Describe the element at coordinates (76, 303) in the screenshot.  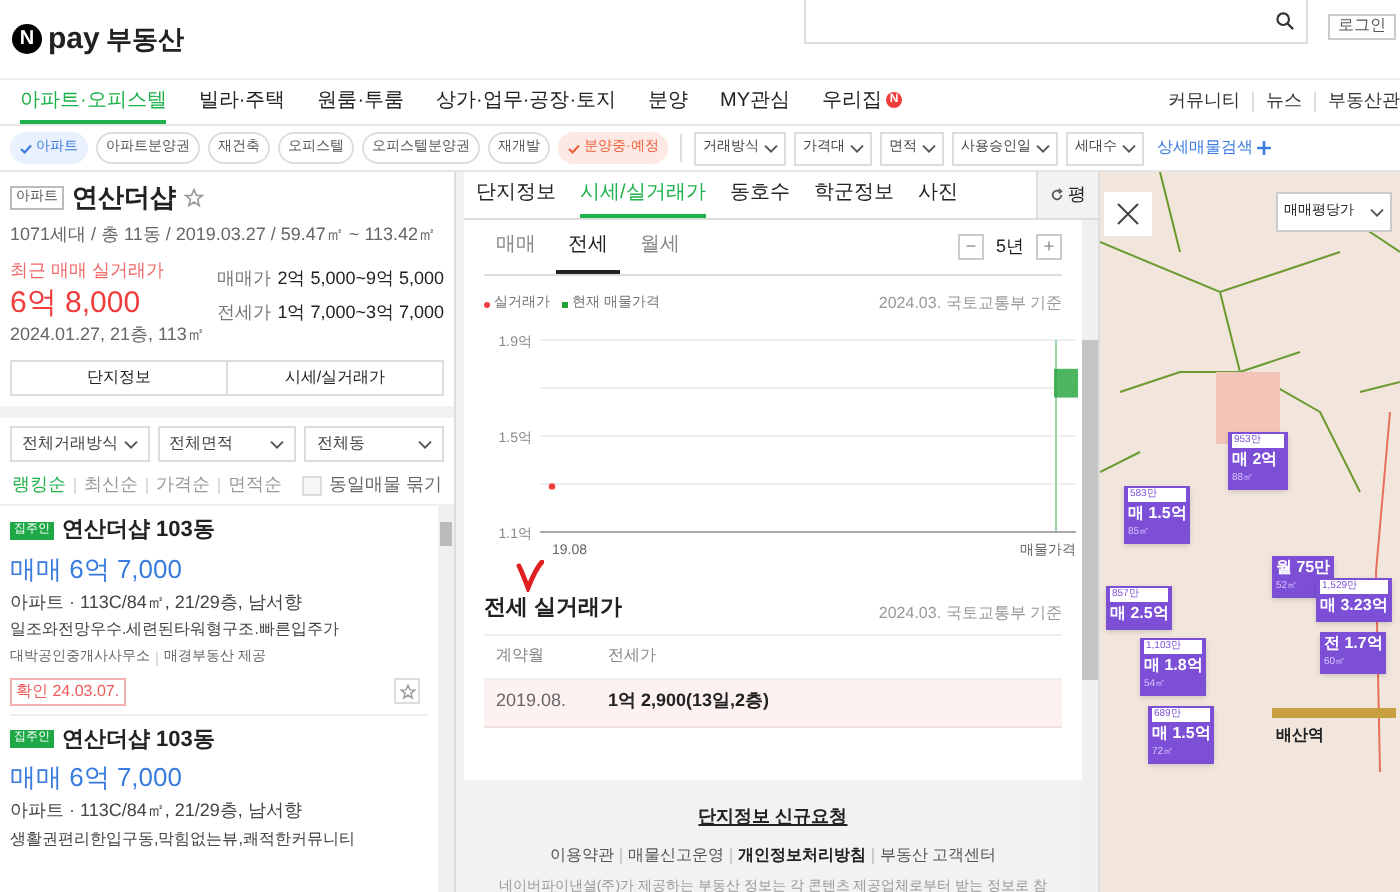
I see `recent-price: 6억 8,000` at that location.